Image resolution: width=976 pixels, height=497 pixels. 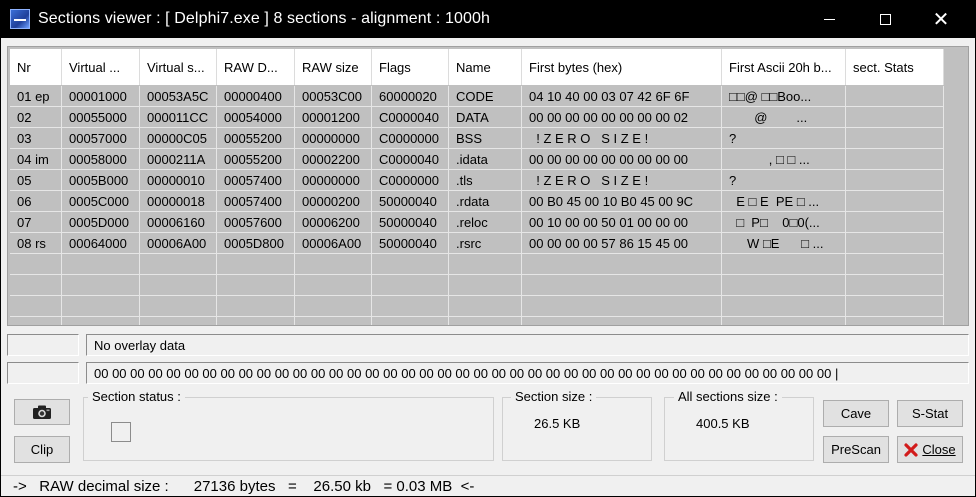 I want to click on camera-button, so click(x=42, y=412).